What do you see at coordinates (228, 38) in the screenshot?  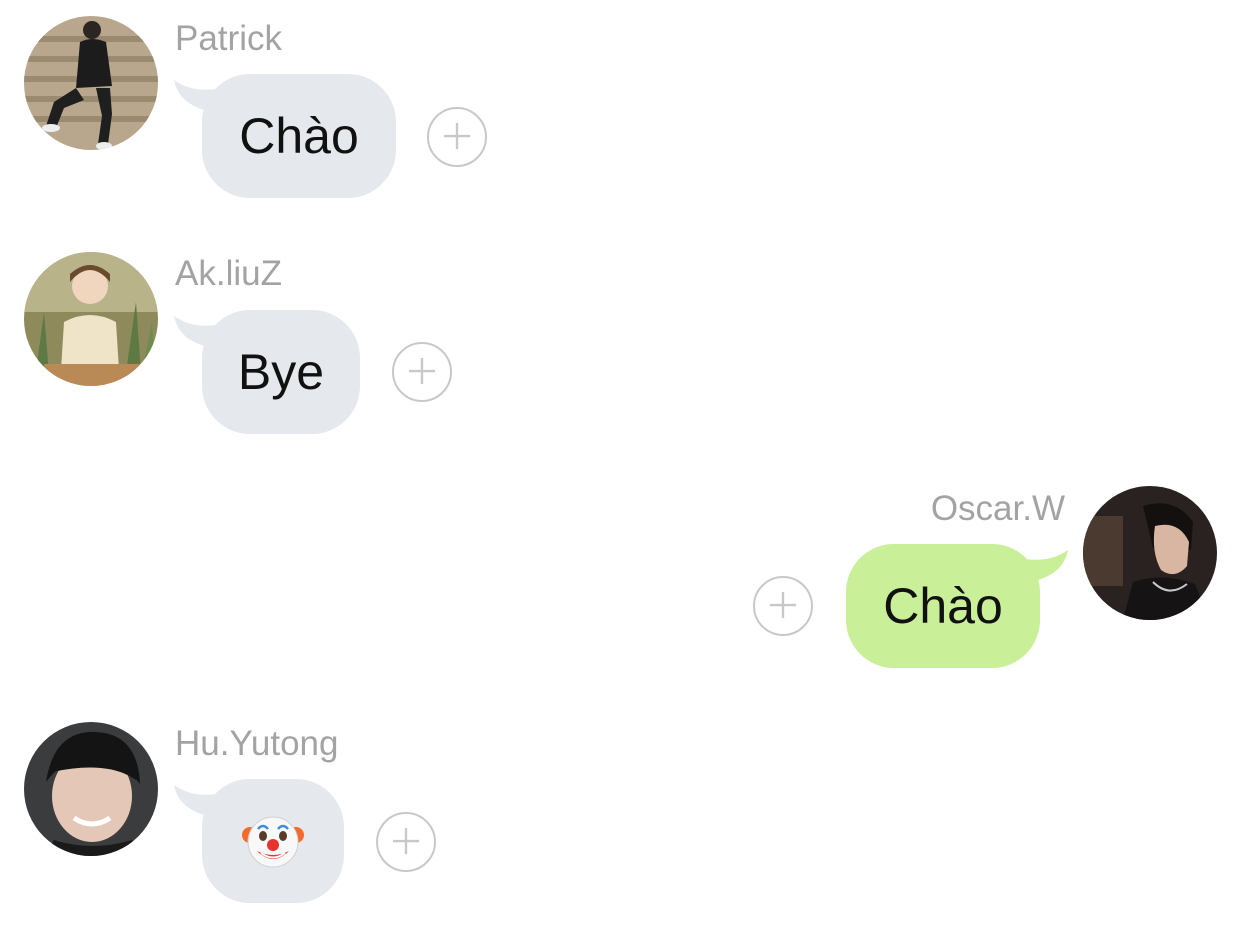 I see `sender-name: Patrick` at bounding box center [228, 38].